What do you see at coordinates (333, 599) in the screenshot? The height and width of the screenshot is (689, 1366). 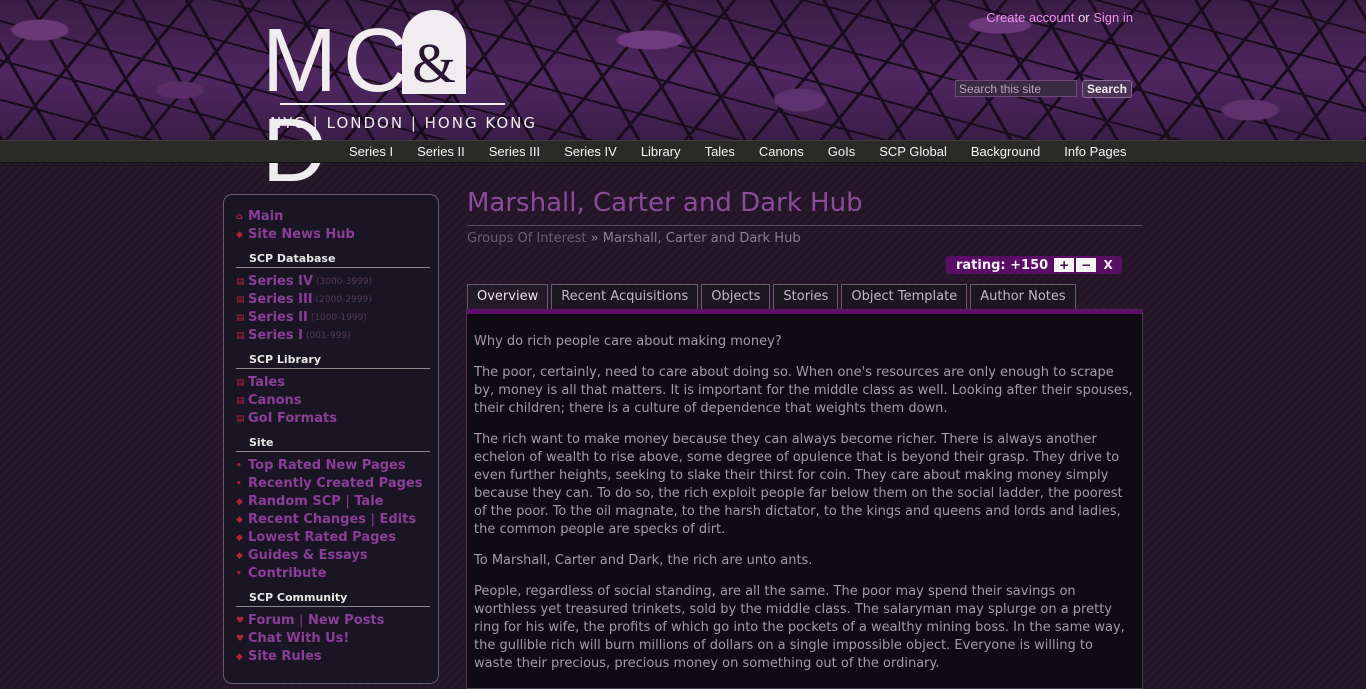 I see `sidebar-heading-scp-community: SCP Community` at bounding box center [333, 599].